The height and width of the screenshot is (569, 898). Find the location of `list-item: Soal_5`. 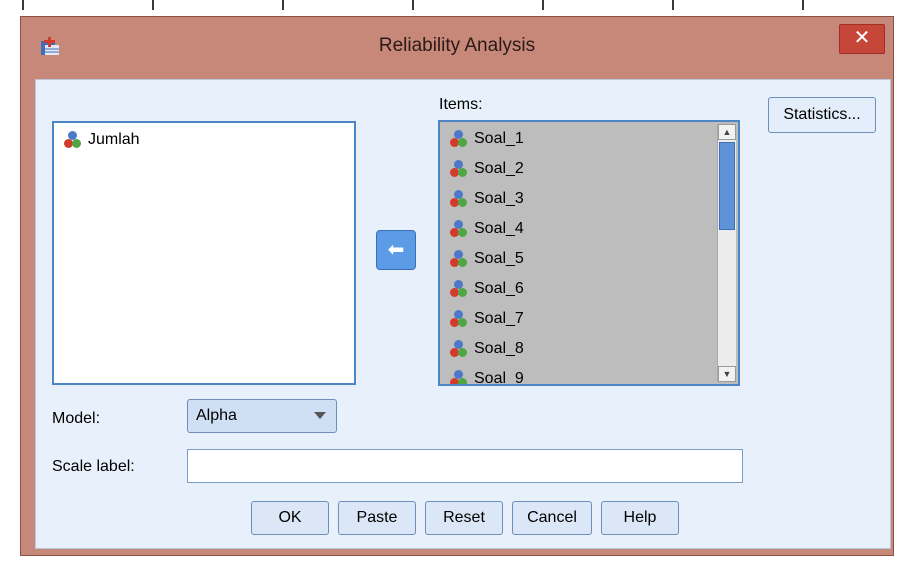

list-item: Soal_5 is located at coordinates (487, 259).